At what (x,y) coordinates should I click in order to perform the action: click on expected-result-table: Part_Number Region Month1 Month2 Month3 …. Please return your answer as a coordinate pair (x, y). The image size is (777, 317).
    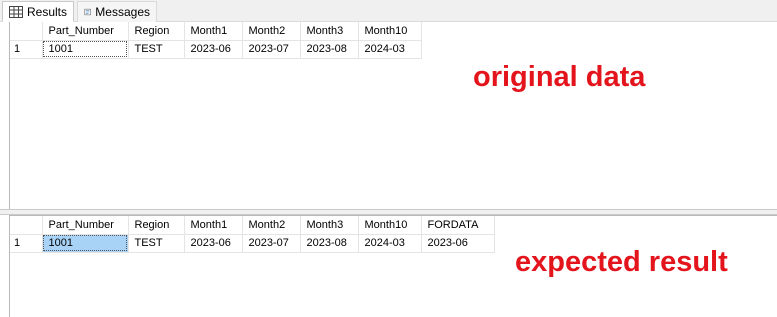
    Looking at the image, I should click on (252, 234).